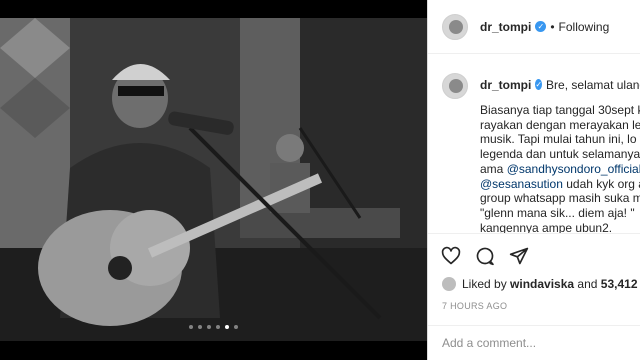  I want to click on caption-line: group whatsapp masih suka man, so click(560, 198).